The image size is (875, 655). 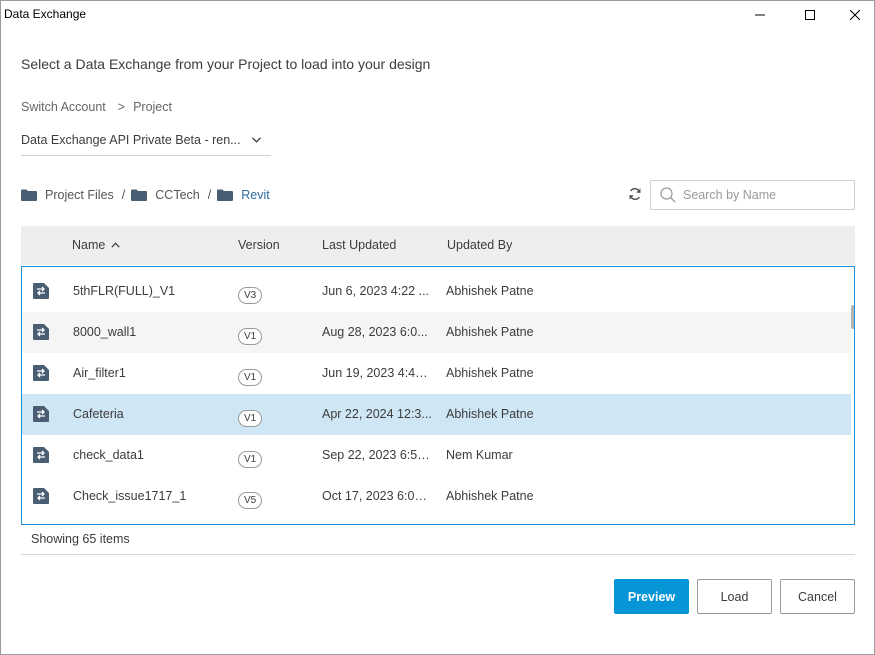 I want to click on row-name: Check_issue1717_1, so click(x=130, y=496).